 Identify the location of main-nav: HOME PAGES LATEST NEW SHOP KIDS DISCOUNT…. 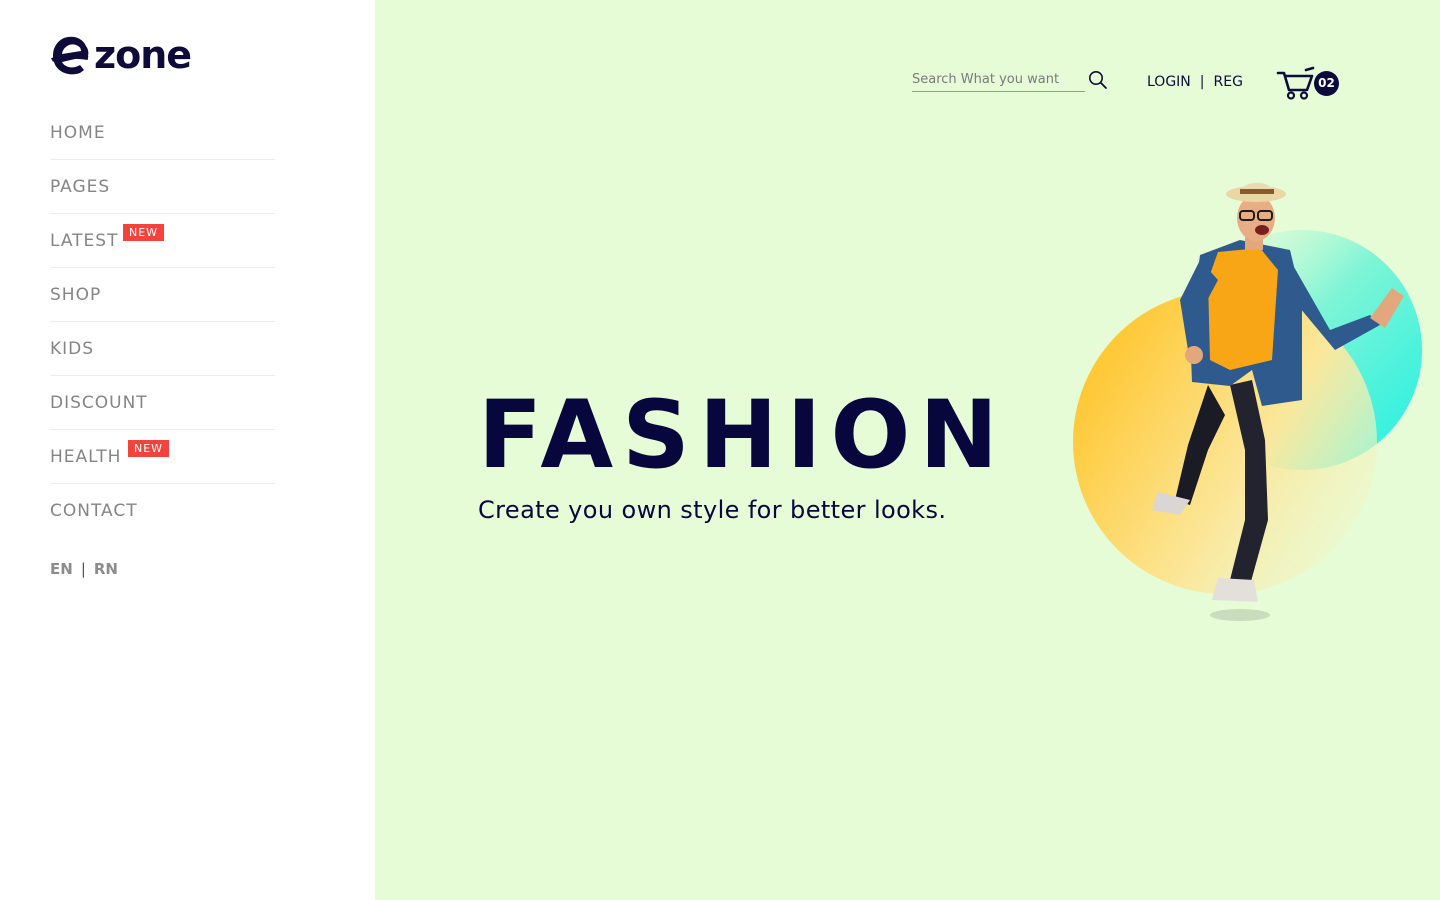
(162, 322).